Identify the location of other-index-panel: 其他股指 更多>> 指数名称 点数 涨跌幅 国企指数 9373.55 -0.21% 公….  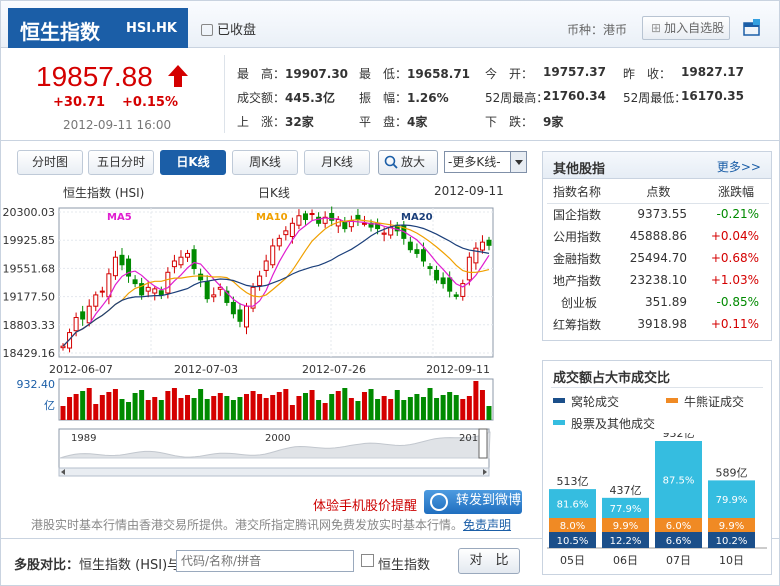
(657, 246).